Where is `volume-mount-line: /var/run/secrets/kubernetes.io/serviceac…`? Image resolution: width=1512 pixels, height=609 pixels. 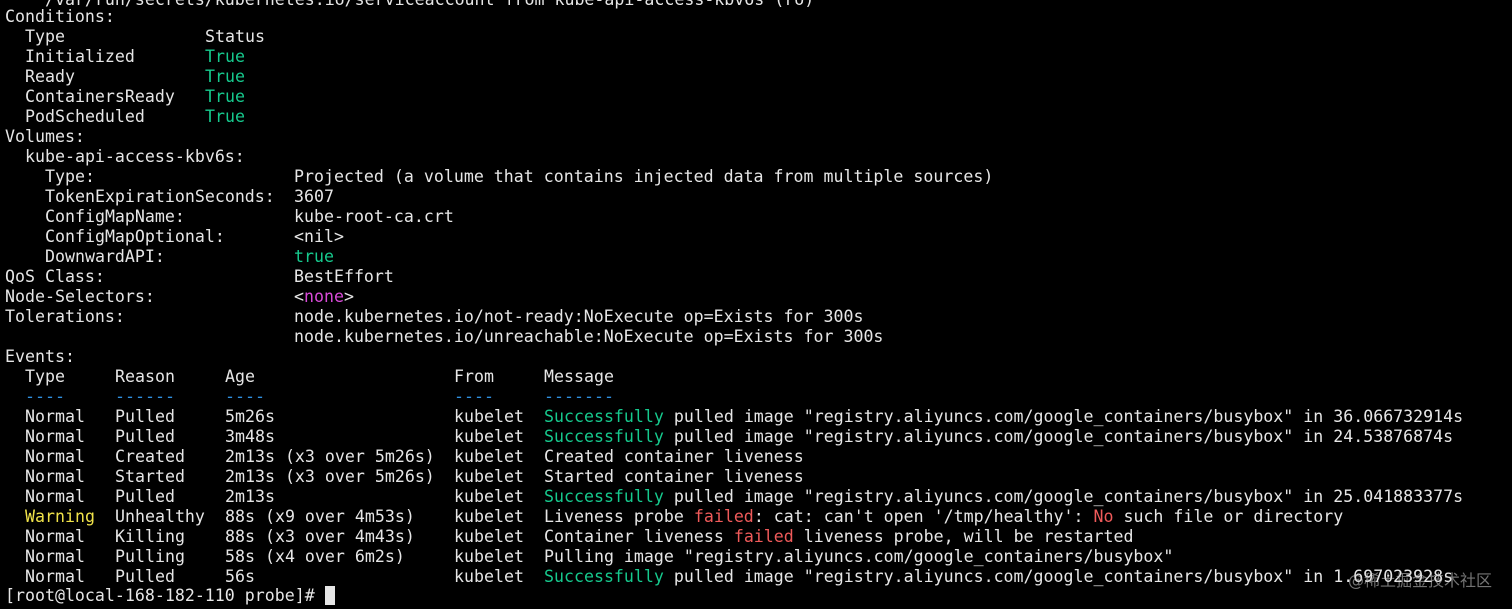
volume-mount-line: /var/run/secrets/kubernetes.io/serviceac… is located at coordinates (409, 5).